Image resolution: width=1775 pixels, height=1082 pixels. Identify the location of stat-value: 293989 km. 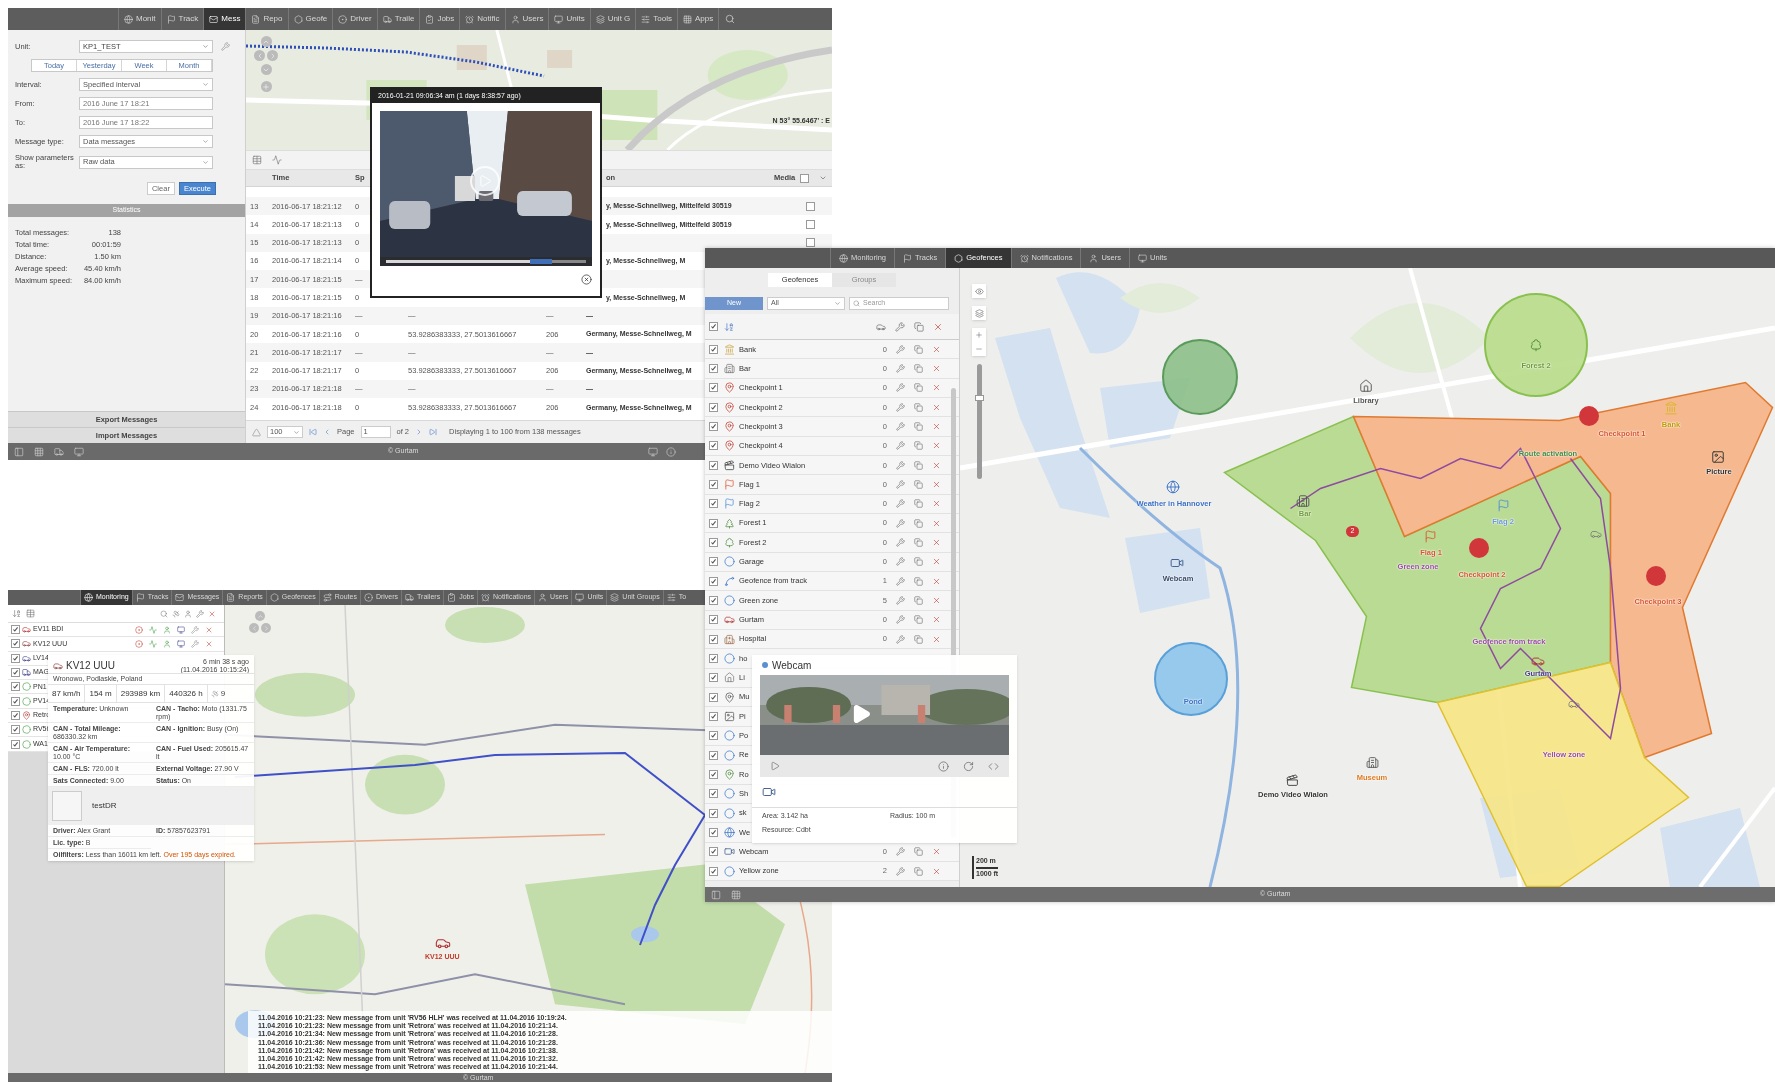
(141, 693).